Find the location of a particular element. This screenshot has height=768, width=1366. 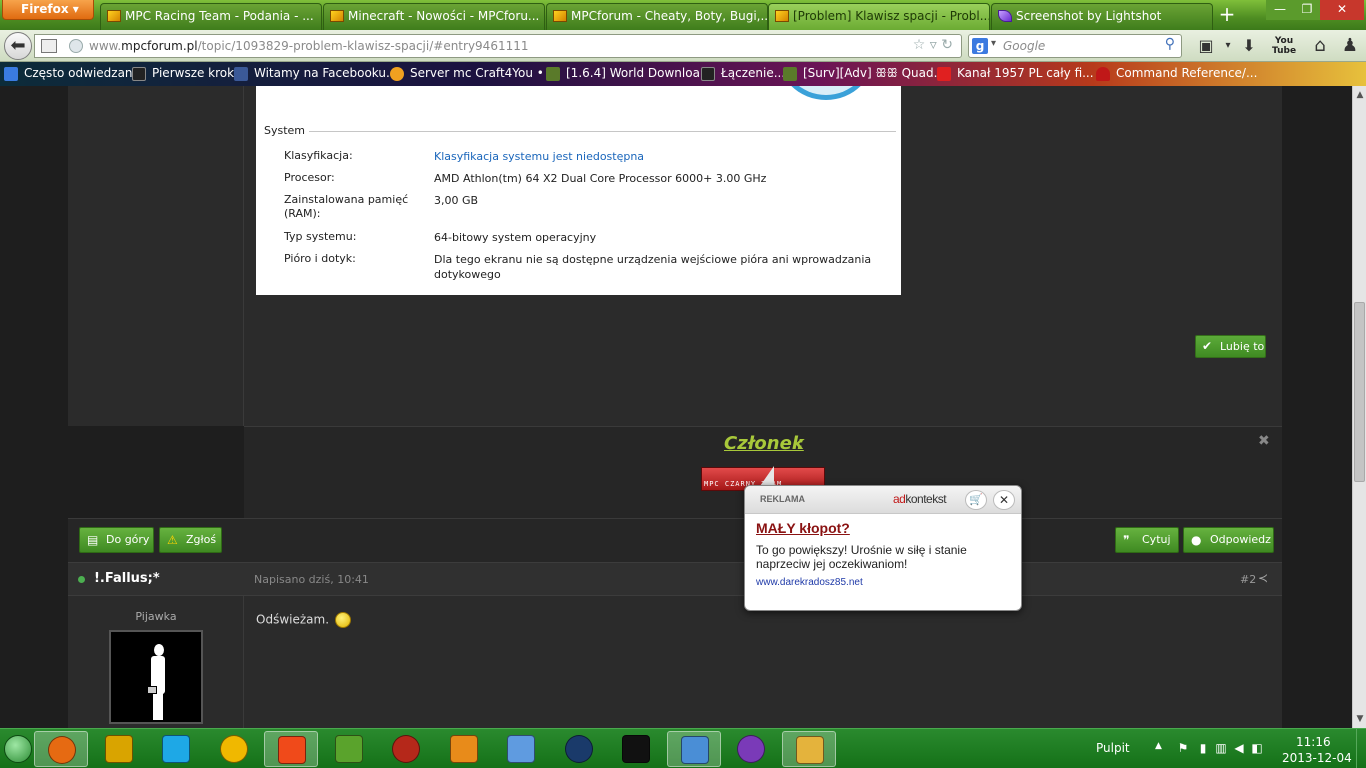

user-rank: Pijawka is located at coordinates (156, 616).